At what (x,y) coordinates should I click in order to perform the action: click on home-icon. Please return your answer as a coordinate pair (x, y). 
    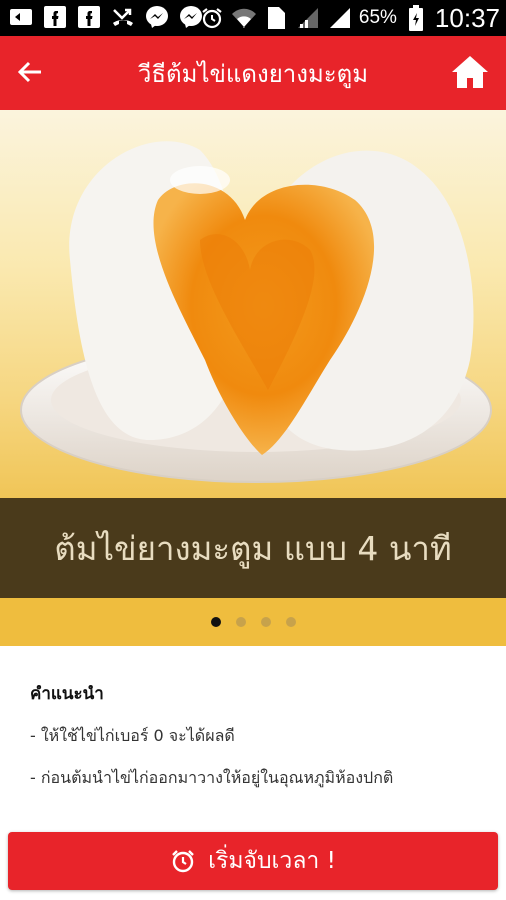
    Looking at the image, I should click on (470, 72).